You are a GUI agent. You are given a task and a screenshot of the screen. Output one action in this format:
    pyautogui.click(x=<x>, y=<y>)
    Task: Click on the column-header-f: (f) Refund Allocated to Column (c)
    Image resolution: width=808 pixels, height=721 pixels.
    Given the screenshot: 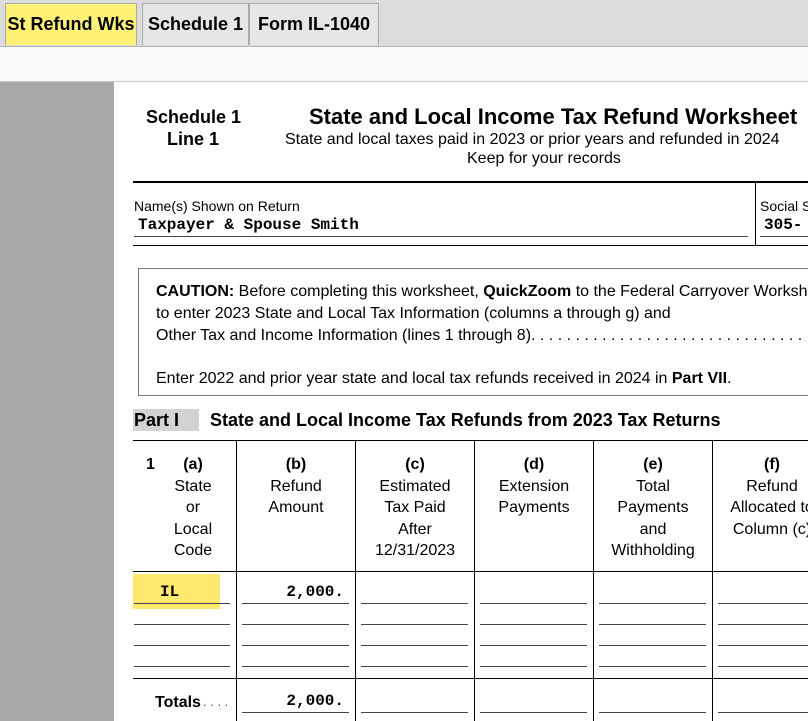 What is the action you would take?
    pyautogui.click(x=760, y=497)
    